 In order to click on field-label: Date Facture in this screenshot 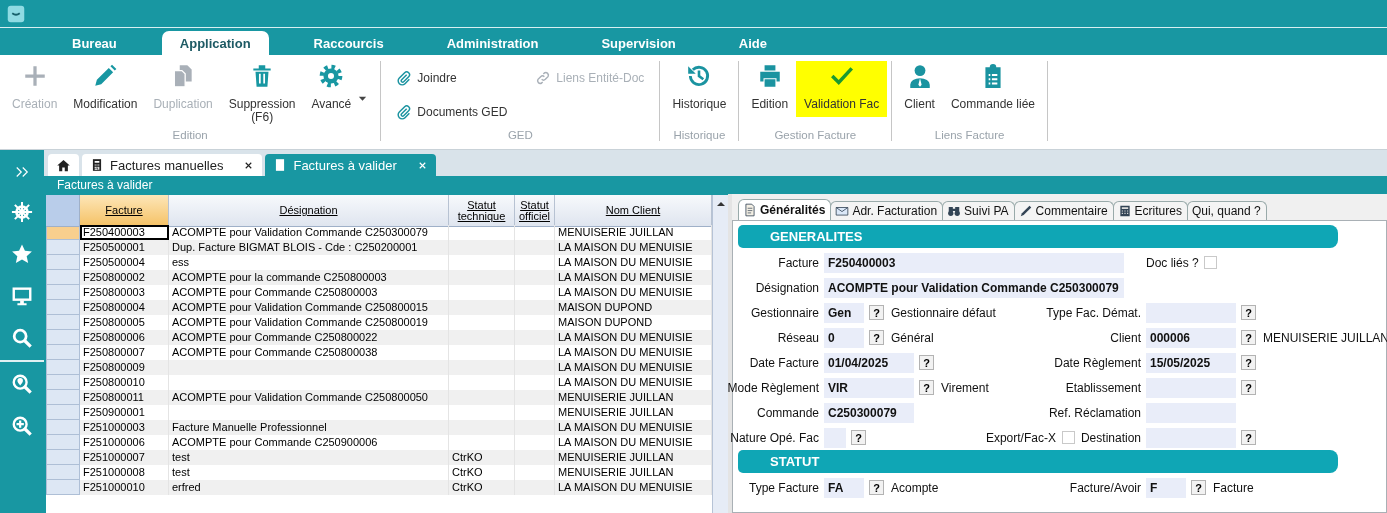, I will do `click(784, 362)`.